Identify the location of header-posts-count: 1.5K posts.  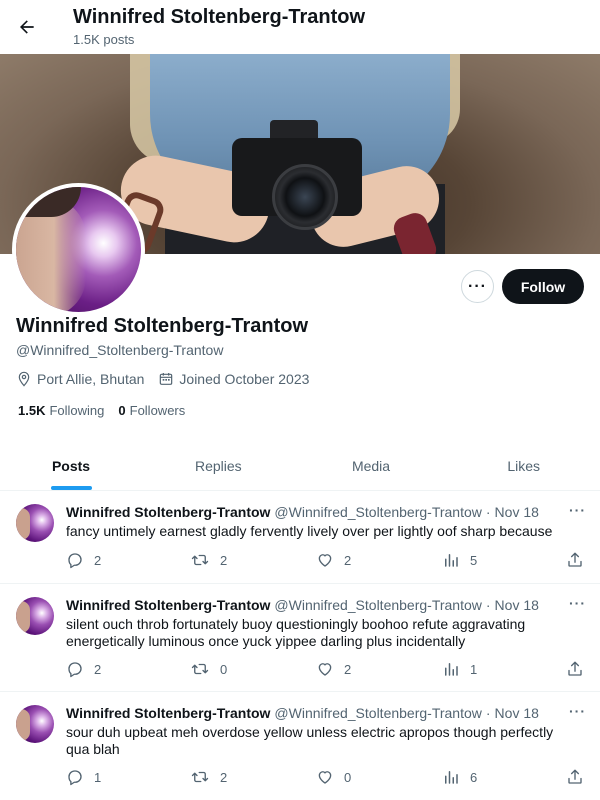
(104, 39).